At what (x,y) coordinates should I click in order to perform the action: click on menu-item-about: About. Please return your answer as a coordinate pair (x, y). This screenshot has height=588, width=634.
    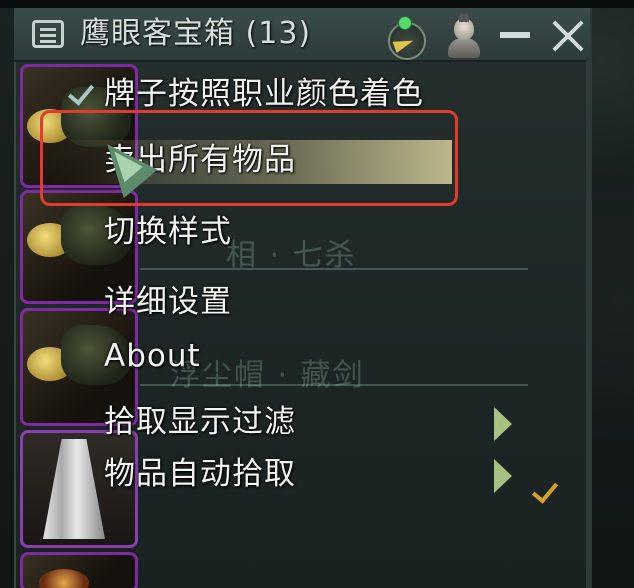
    Looking at the image, I should click on (152, 356).